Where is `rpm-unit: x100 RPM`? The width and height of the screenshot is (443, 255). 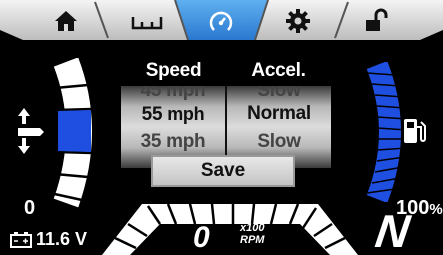 rpm-unit: x100 RPM is located at coordinates (252, 234).